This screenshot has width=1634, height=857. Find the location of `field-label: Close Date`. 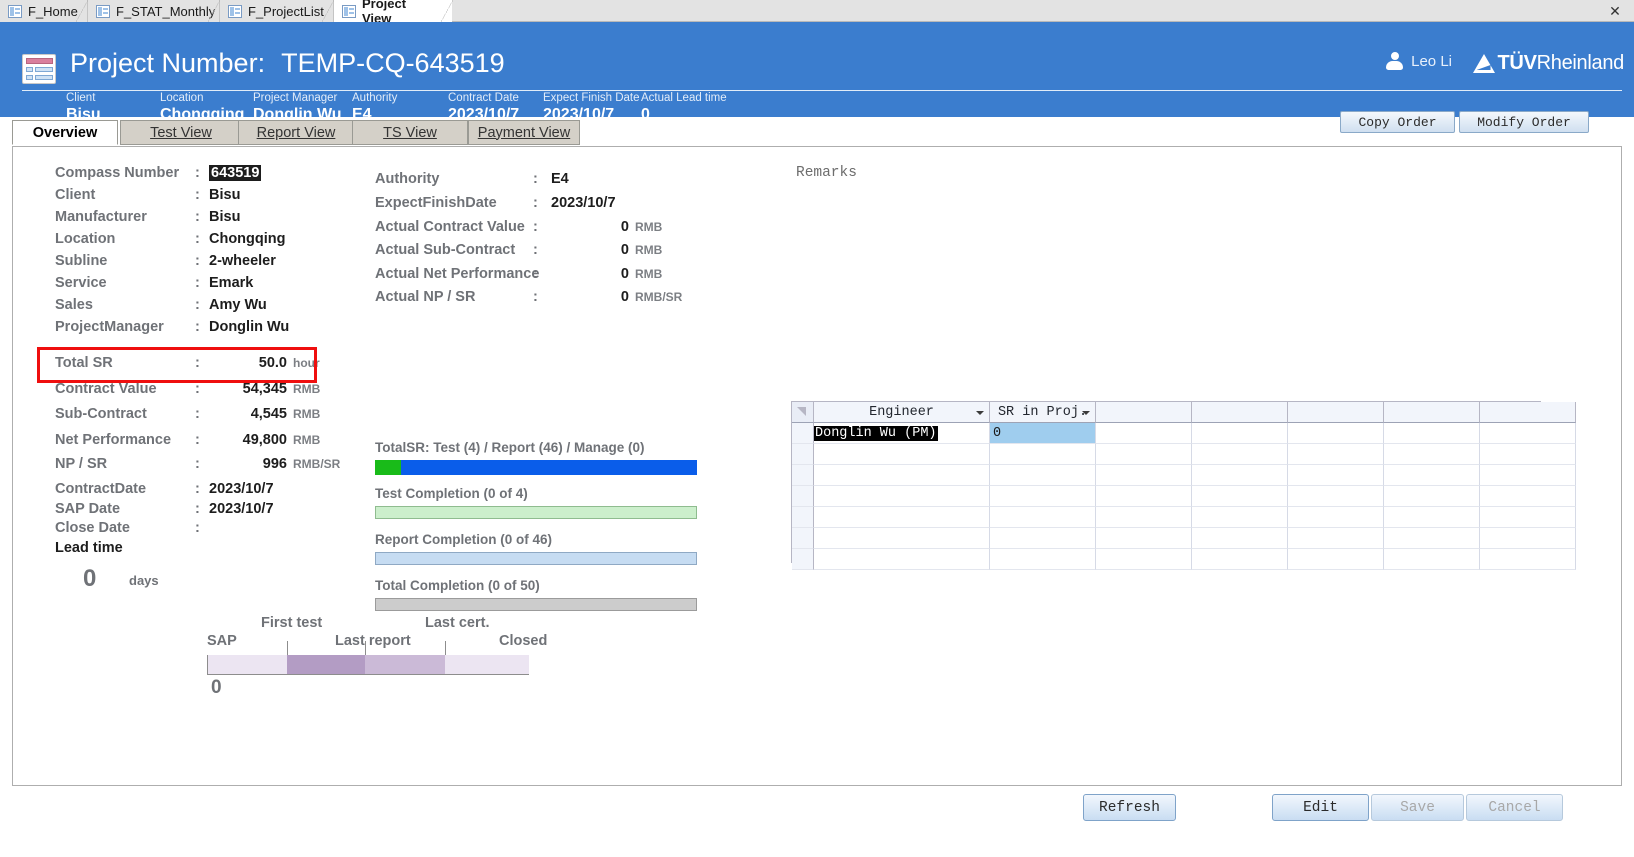

field-label: Close Date is located at coordinates (92, 528).